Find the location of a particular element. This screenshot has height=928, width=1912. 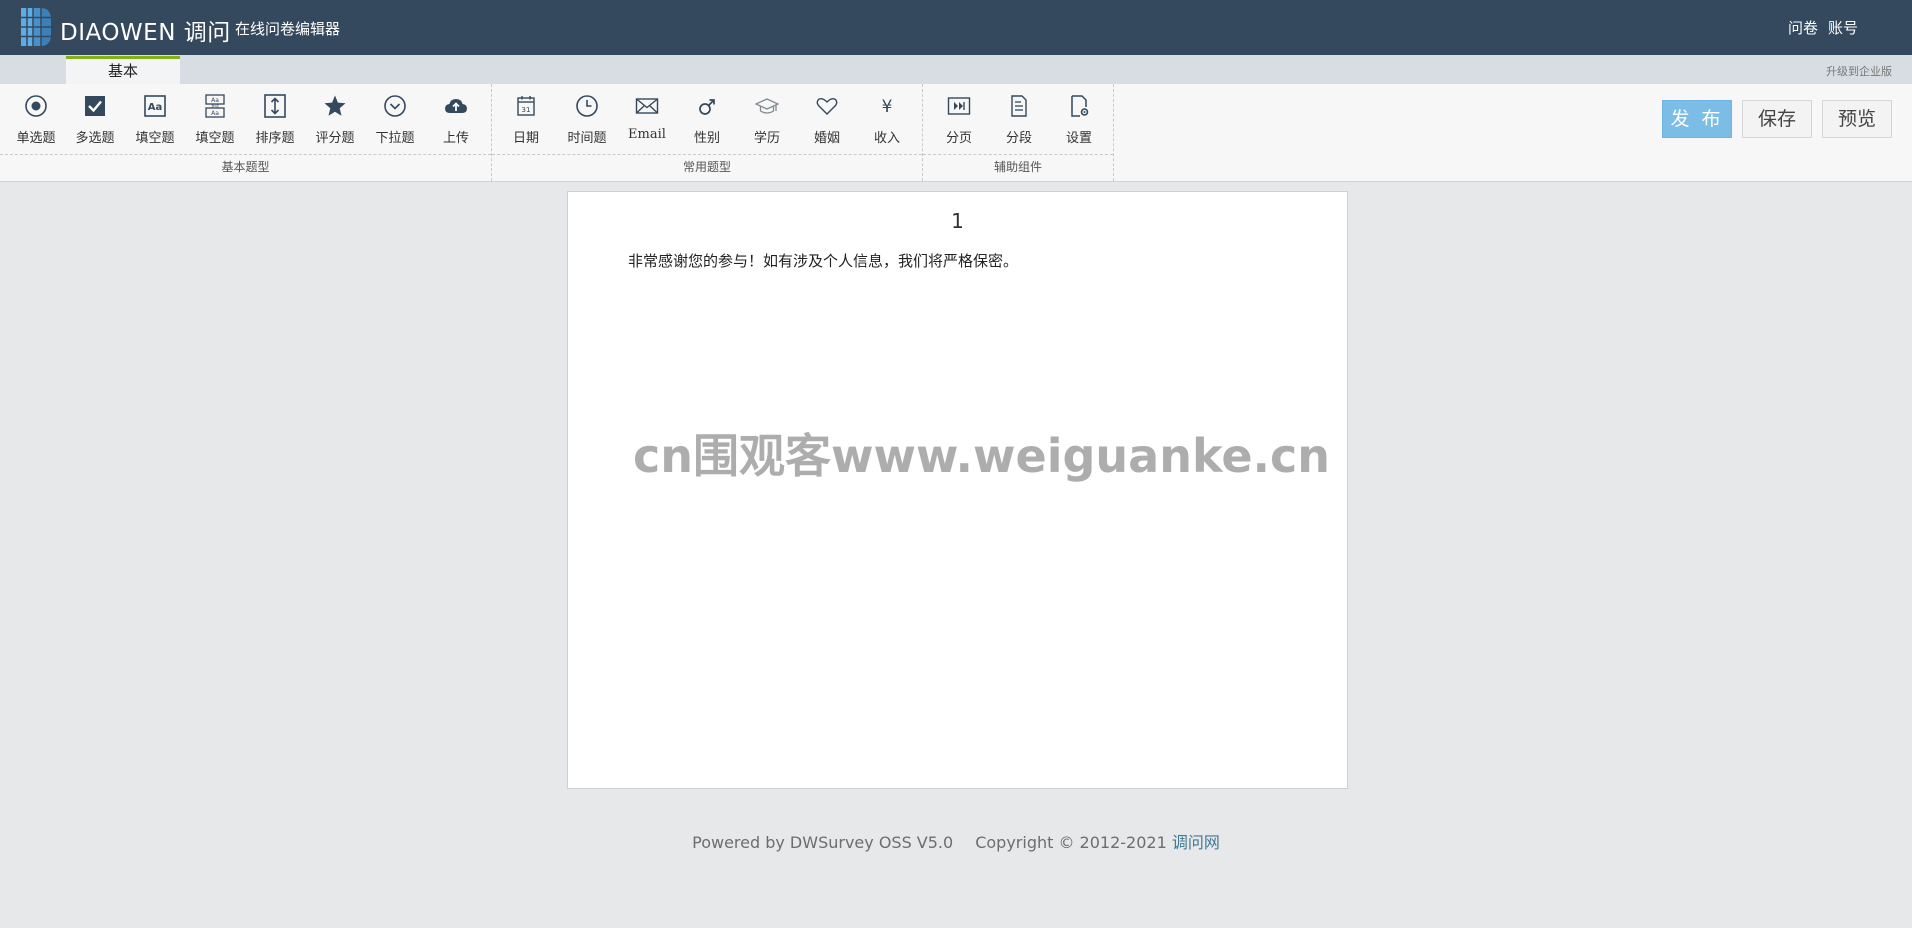

footer-link: 调问网 is located at coordinates (1196, 842).